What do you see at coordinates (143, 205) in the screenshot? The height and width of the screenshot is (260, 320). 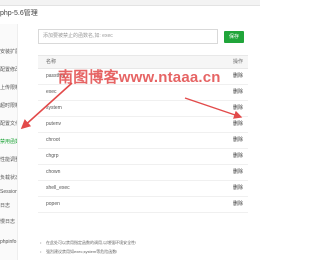 I see `table-row: popen 删除` at bounding box center [143, 205].